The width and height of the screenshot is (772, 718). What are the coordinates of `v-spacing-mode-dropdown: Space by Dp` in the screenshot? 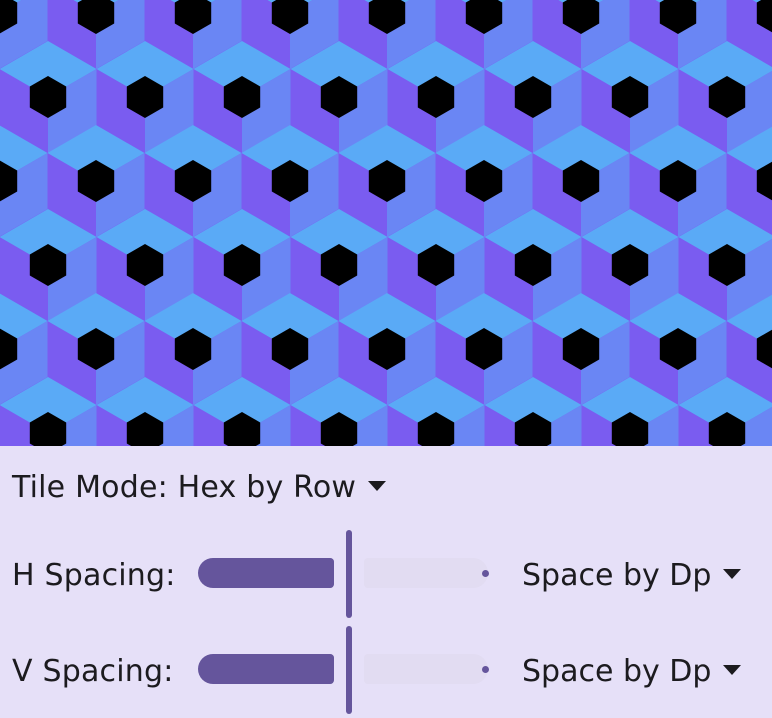 It's located at (632, 671).